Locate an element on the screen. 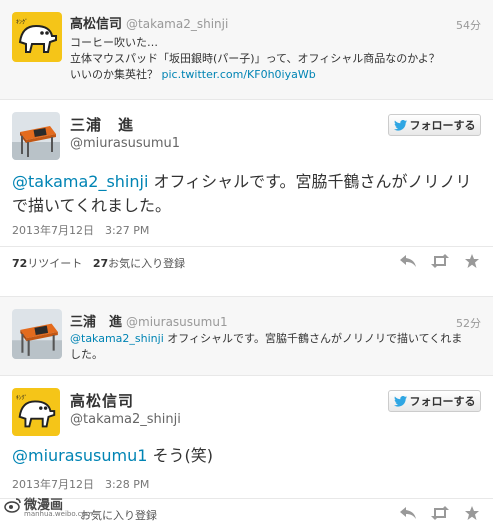 The image size is (493, 528). tweet-d-text: @miurasusumu1 そう(笑) is located at coordinates (245, 456).